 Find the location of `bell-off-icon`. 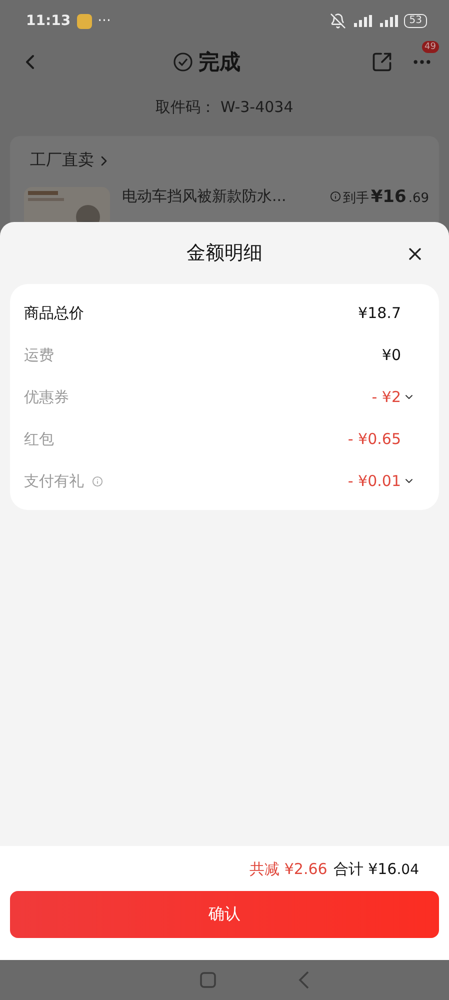

bell-off-icon is located at coordinates (338, 21).